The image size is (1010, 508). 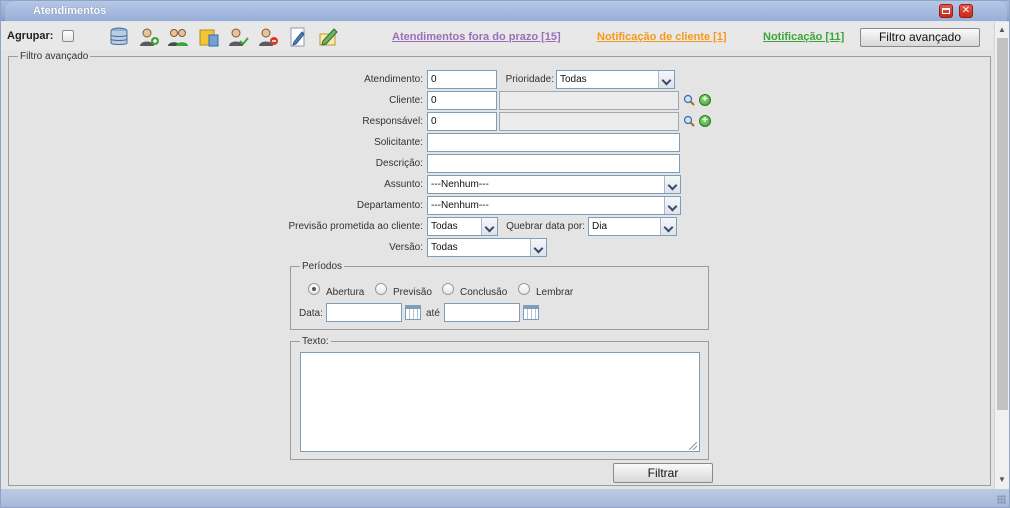 I want to click on departamento-value: ---Nenhum---, so click(x=460, y=205).